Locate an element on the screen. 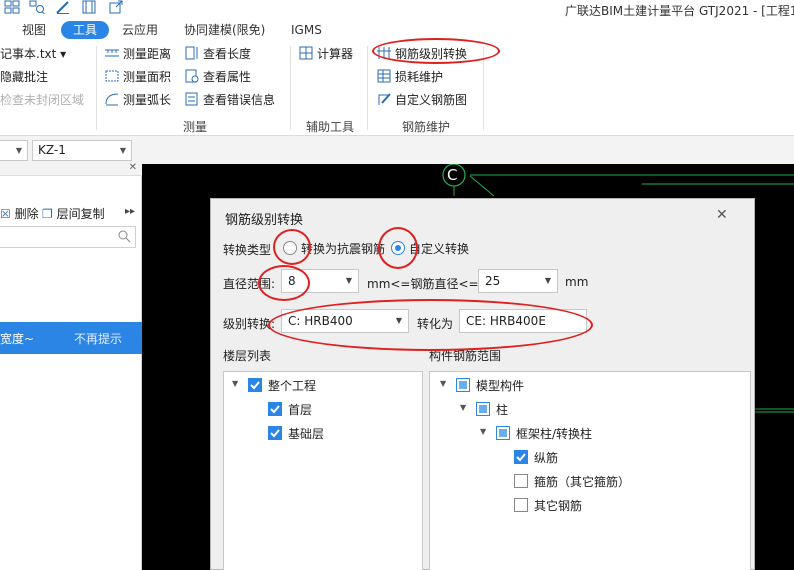 This screenshot has width=794, height=570. component-label: 纵筋 is located at coordinates (546, 458).